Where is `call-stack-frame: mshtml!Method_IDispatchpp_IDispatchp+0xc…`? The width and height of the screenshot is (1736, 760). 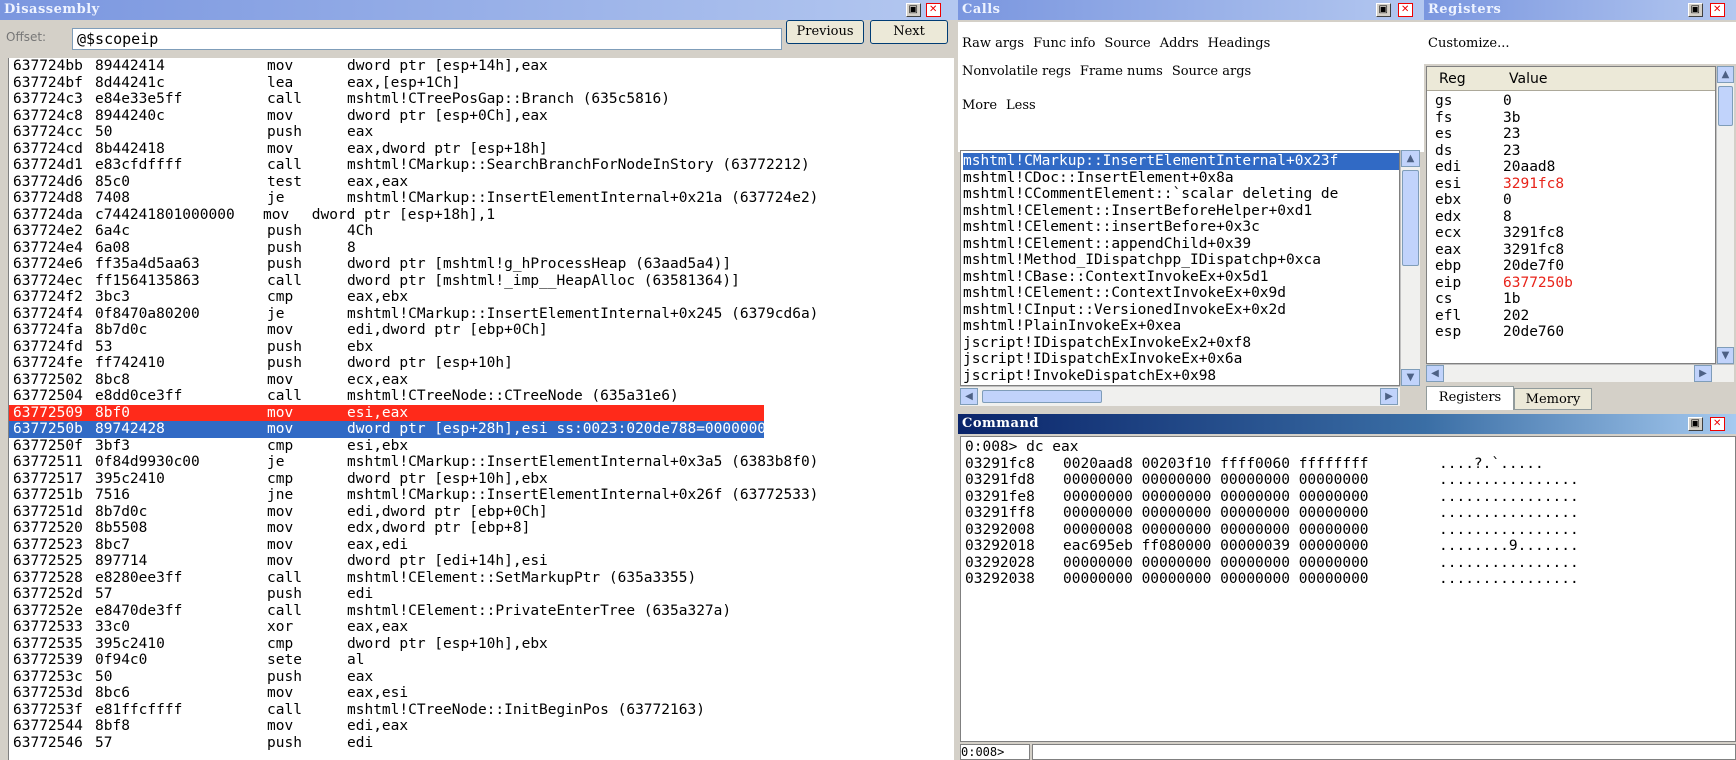 call-stack-frame: mshtml!Method_IDispatchpp_IDispatchp+0xc… is located at coordinates (1142, 260).